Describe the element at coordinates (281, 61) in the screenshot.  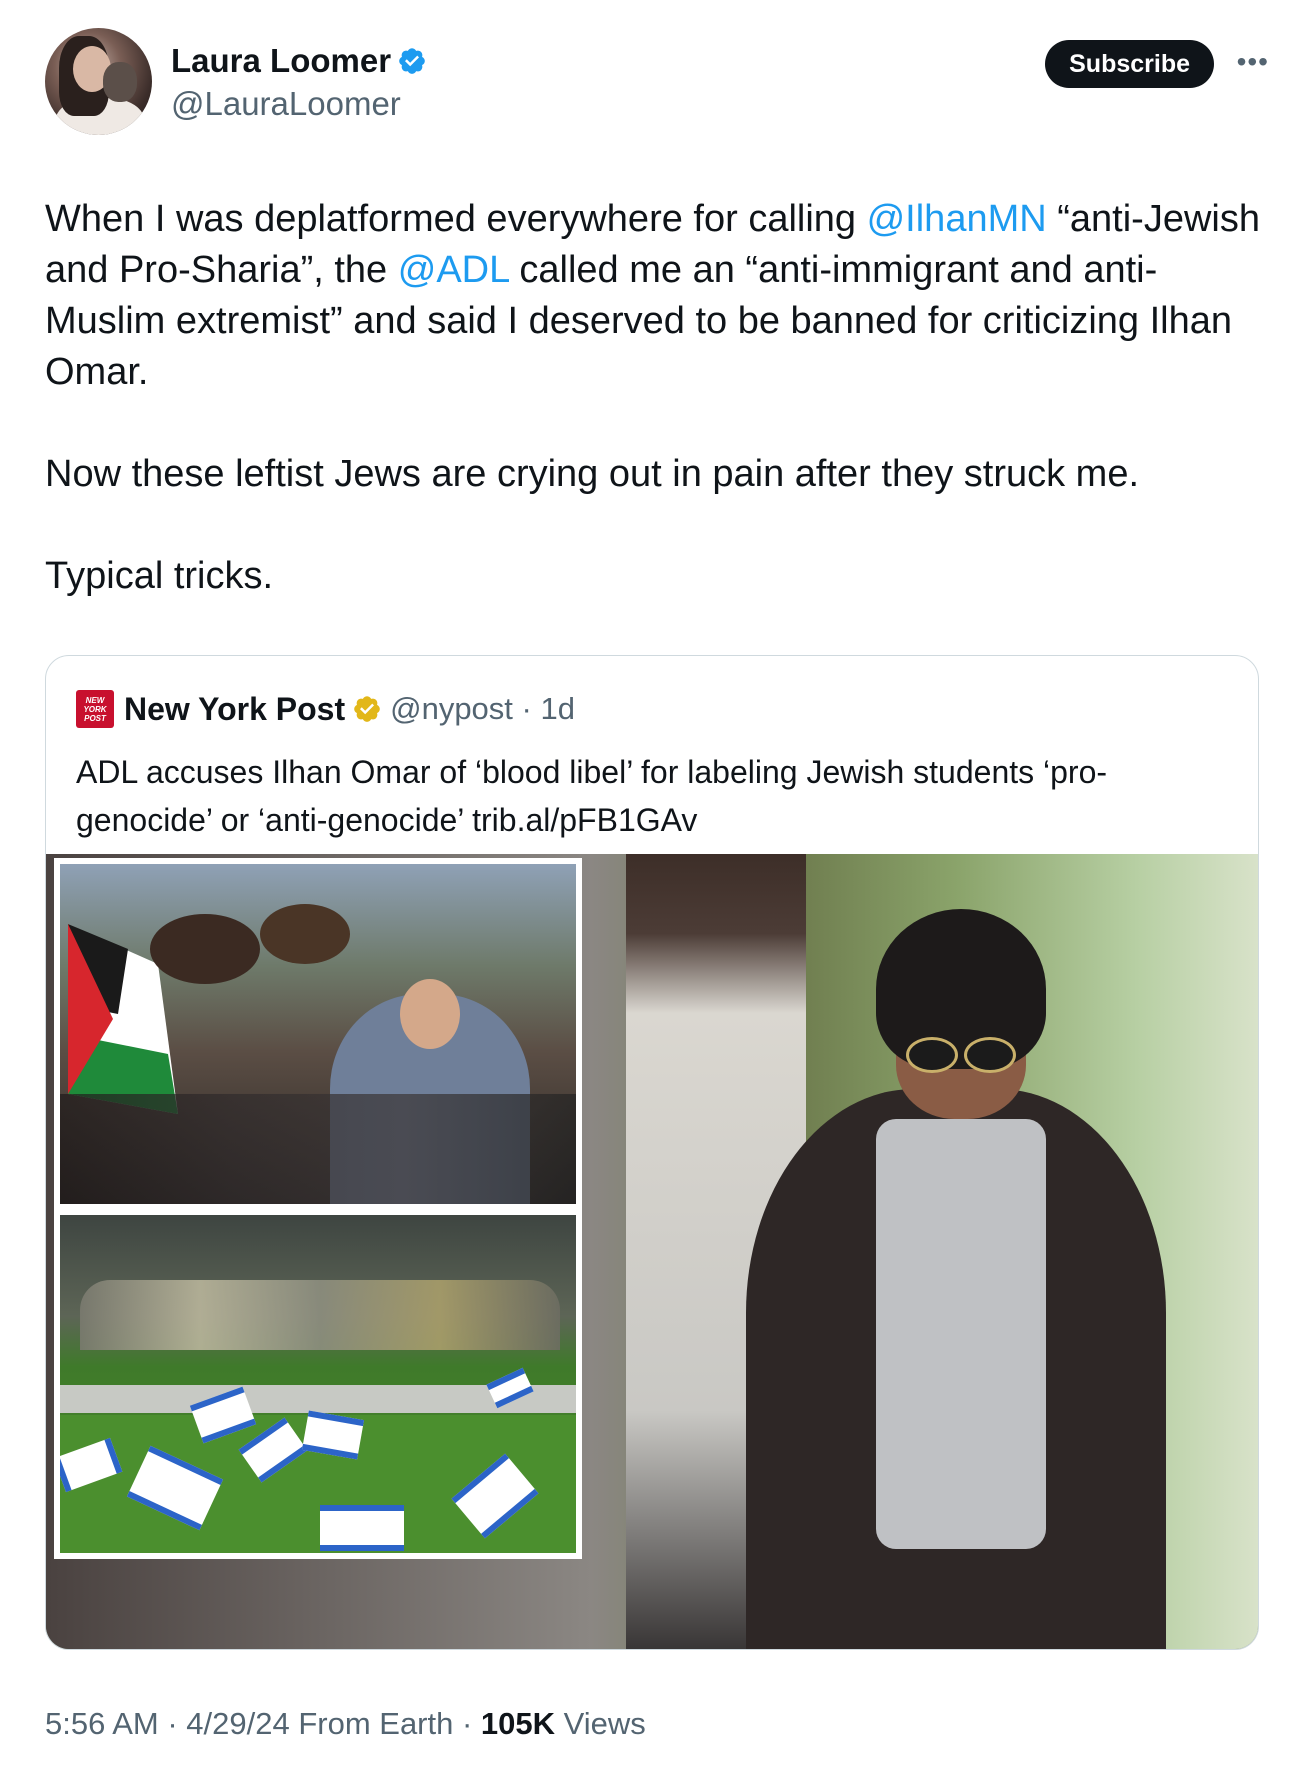
I see `author-display-name: Laura Loomer` at that location.